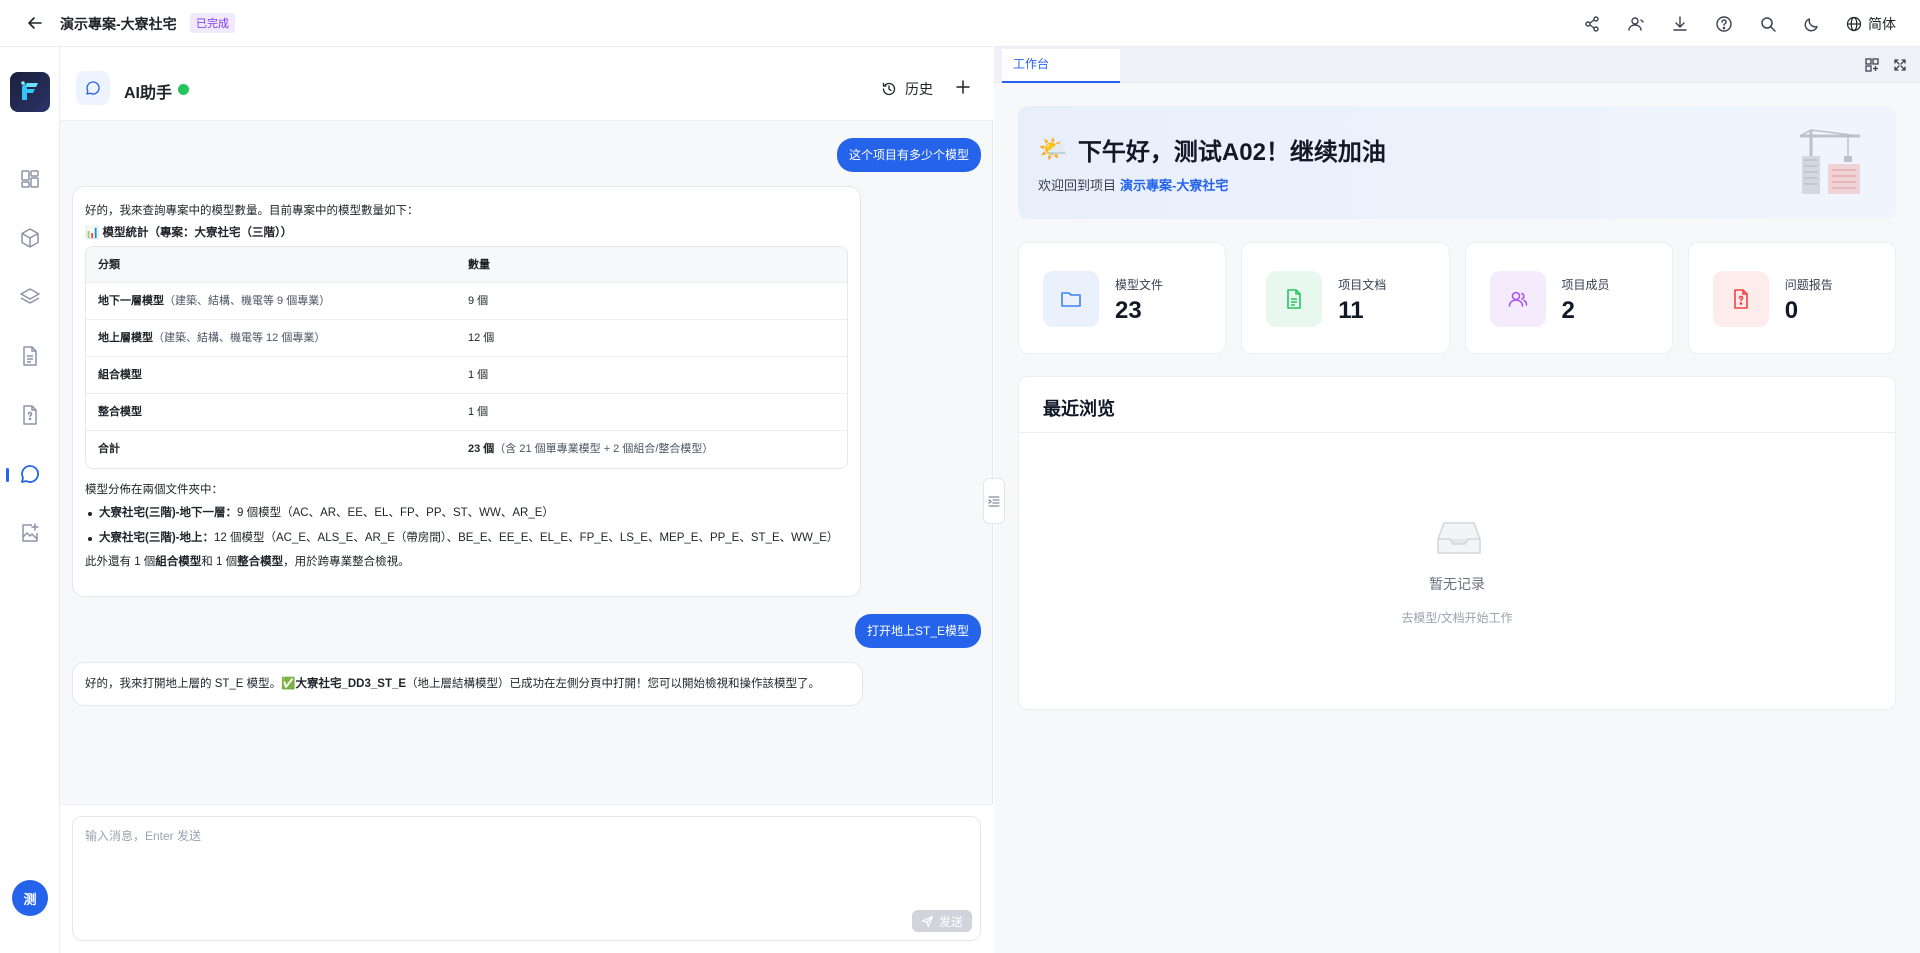 The height and width of the screenshot is (953, 1920). What do you see at coordinates (252, 211) in the screenshot?
I see `ai-message-intro: 好的，我來查詢專案中的模型數量。目前專案中的模型數量如下：` at bounding box center [252, 211].